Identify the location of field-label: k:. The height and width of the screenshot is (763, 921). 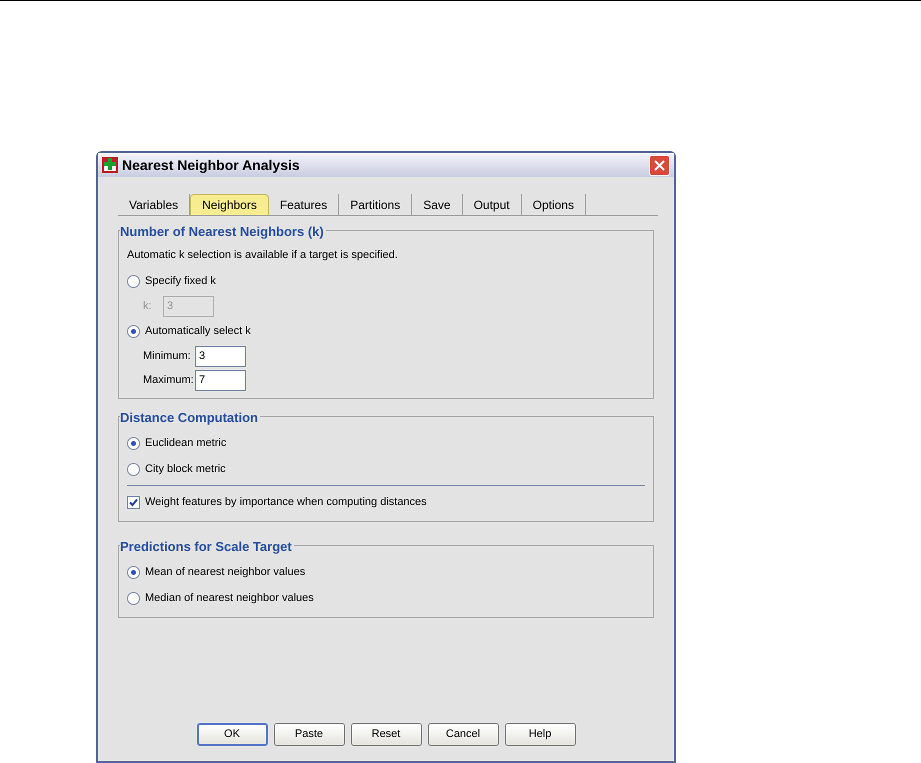
(148, 306).